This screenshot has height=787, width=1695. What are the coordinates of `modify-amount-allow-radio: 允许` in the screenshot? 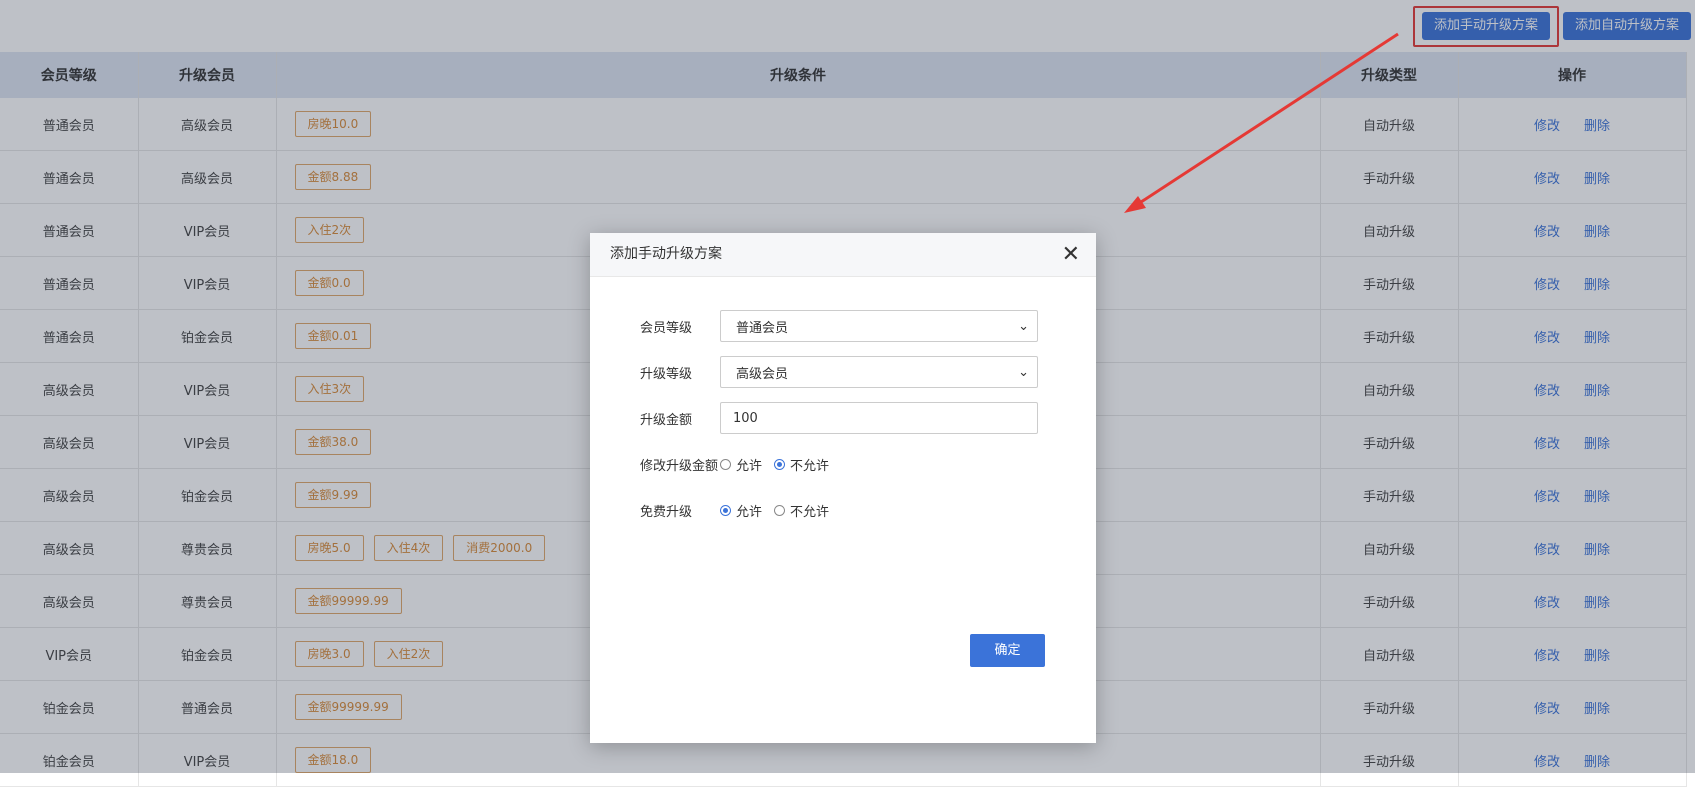 It's located at (741, 464).